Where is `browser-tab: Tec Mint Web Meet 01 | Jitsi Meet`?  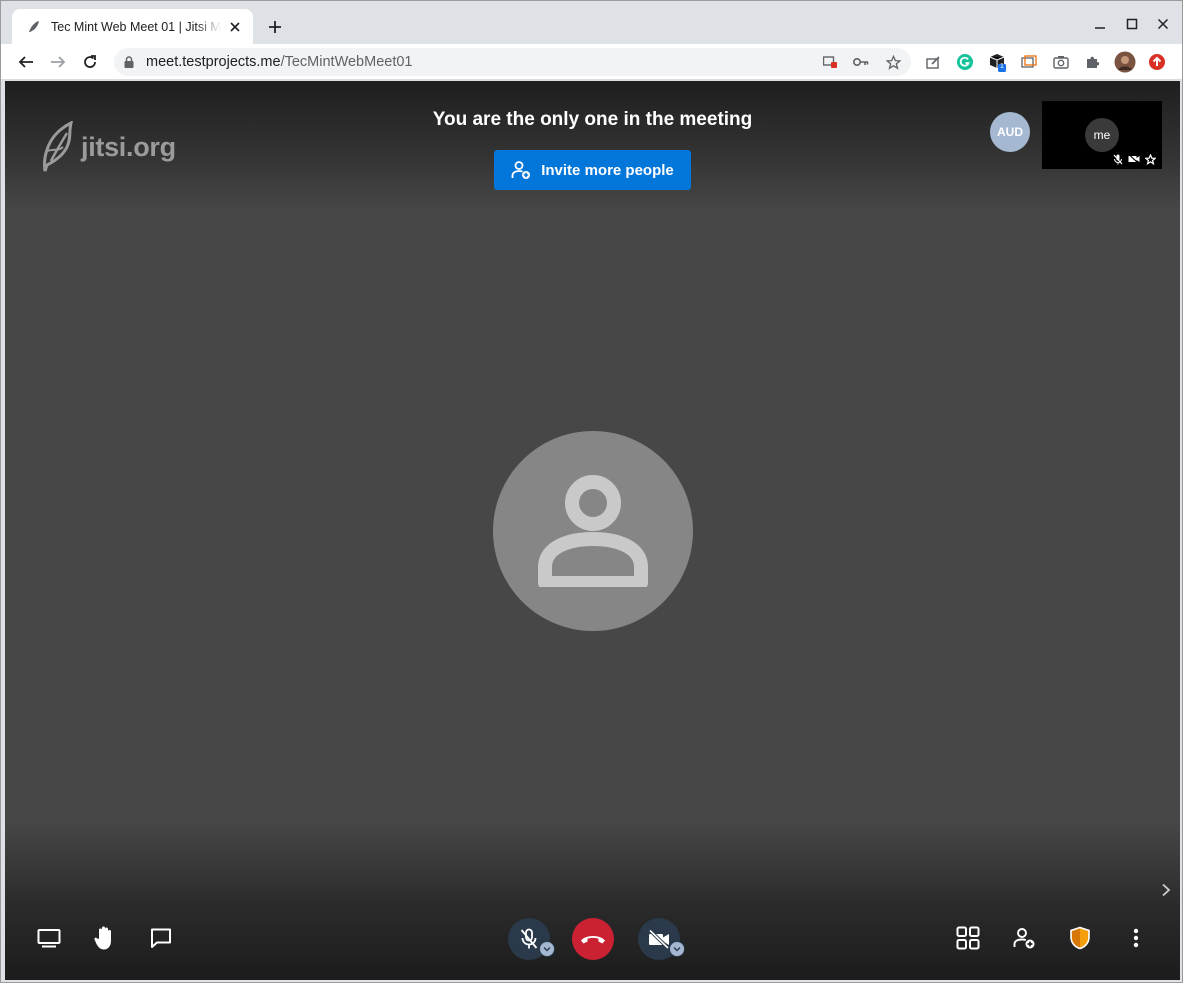 browser-tab: Tec Mint Web Meet 01 | Jitsi Meet is located at coordinates (132, 26).